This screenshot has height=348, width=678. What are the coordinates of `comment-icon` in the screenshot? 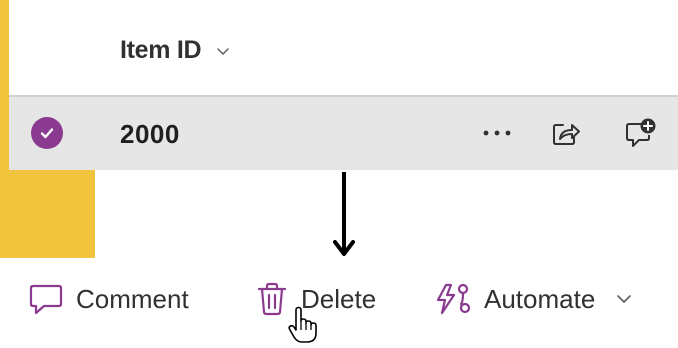 It's located at (46, 299).